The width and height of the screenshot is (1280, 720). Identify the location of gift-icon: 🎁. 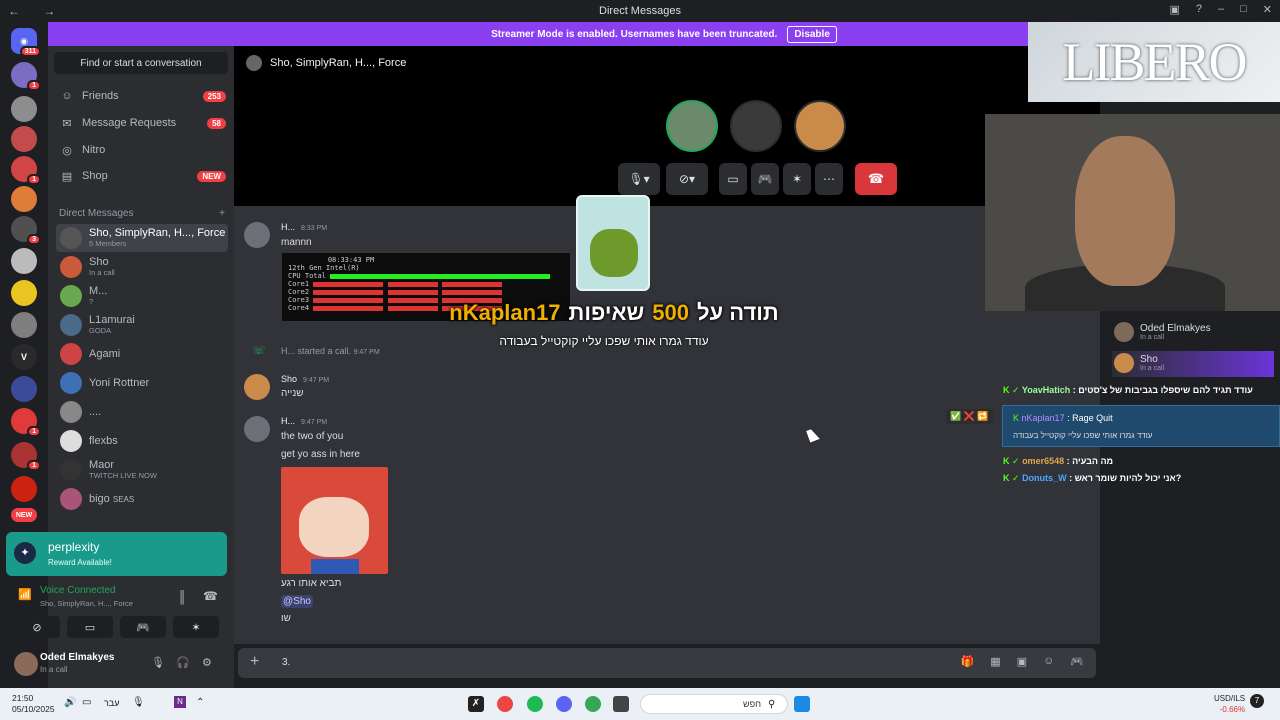
(968, 661).